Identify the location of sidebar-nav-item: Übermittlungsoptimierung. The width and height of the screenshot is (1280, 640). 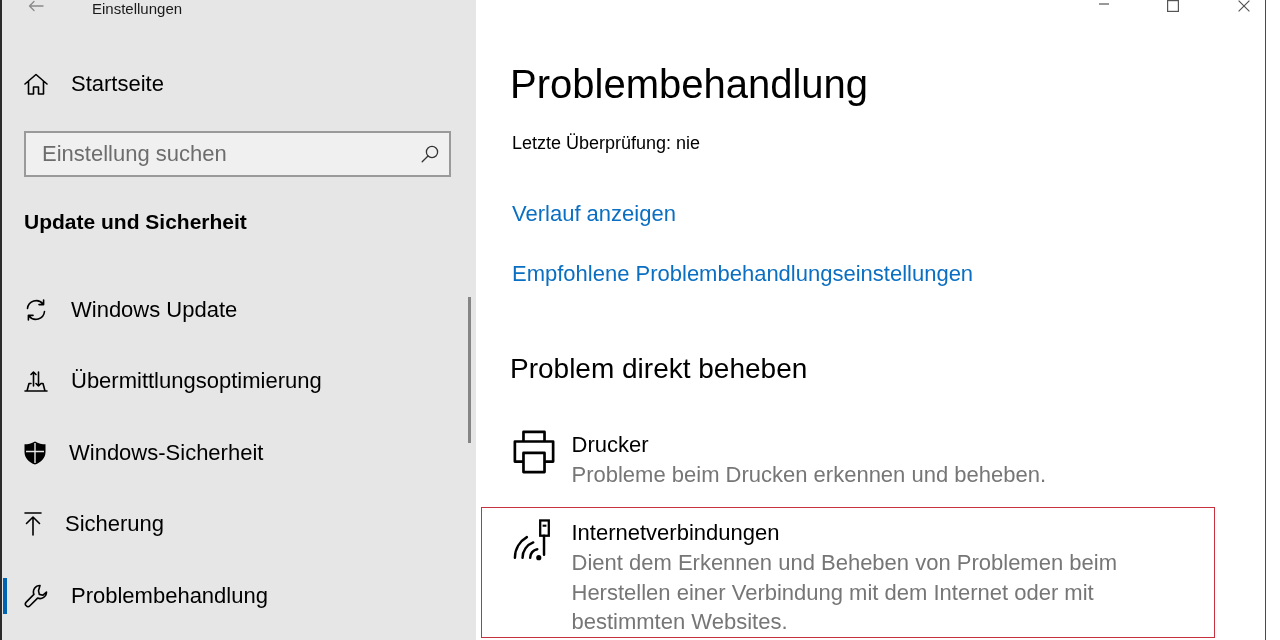
(166, 381).